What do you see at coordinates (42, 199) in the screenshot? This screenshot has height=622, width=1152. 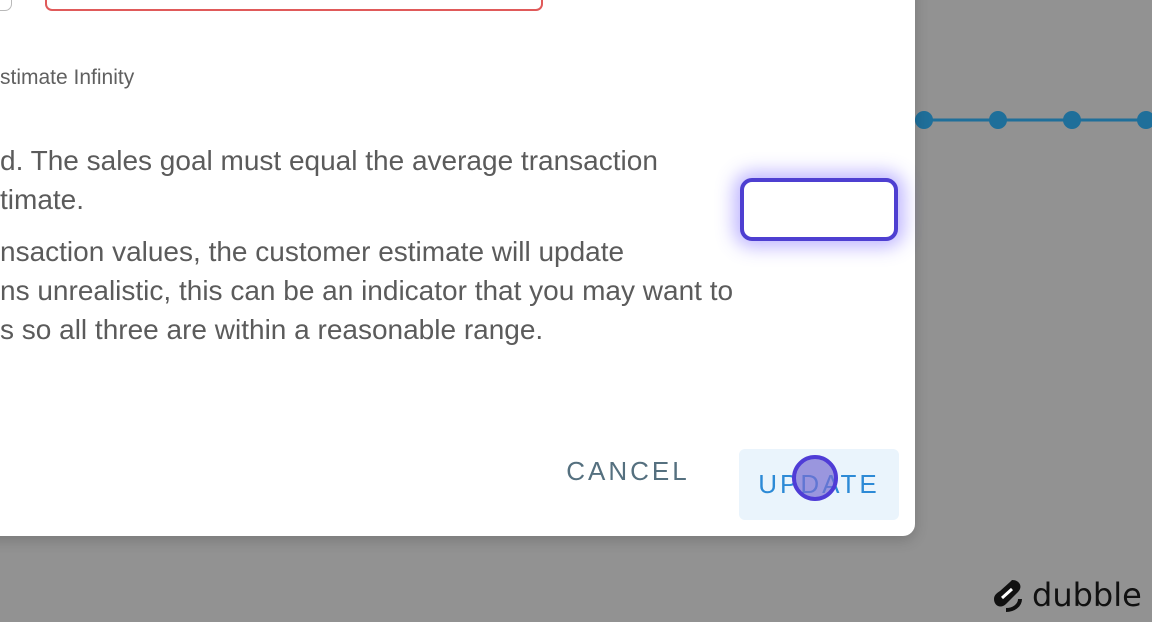 I see `info-line: timate.` at bounding box center [42, 199].